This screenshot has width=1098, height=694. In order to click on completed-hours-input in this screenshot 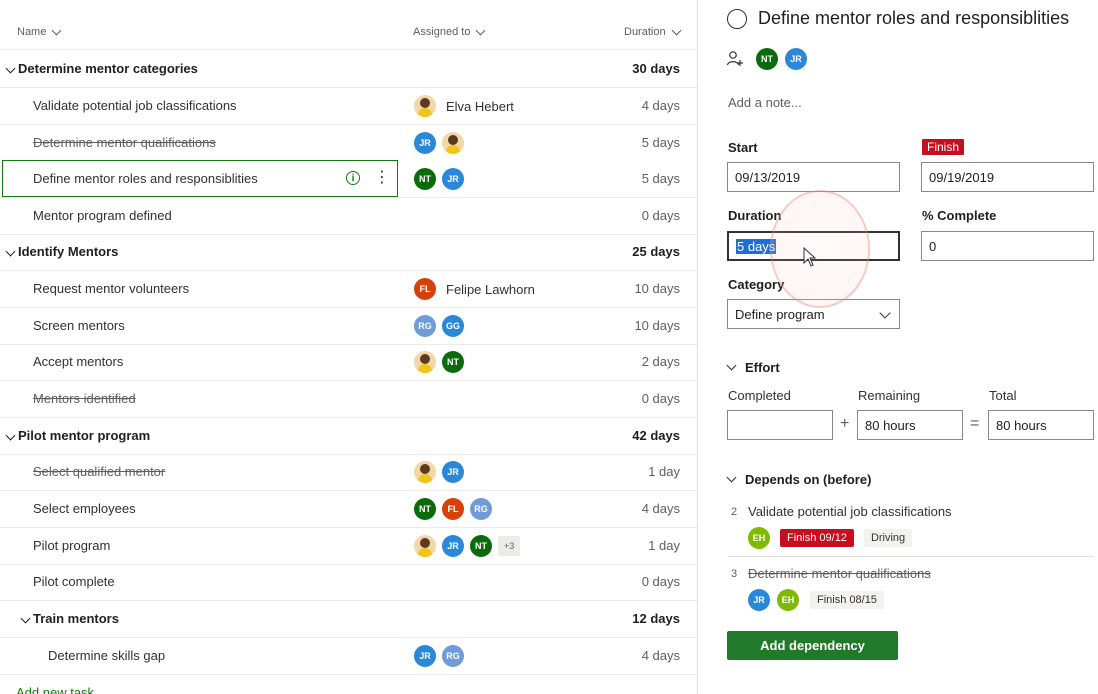, I will do `click(780, 425)`.